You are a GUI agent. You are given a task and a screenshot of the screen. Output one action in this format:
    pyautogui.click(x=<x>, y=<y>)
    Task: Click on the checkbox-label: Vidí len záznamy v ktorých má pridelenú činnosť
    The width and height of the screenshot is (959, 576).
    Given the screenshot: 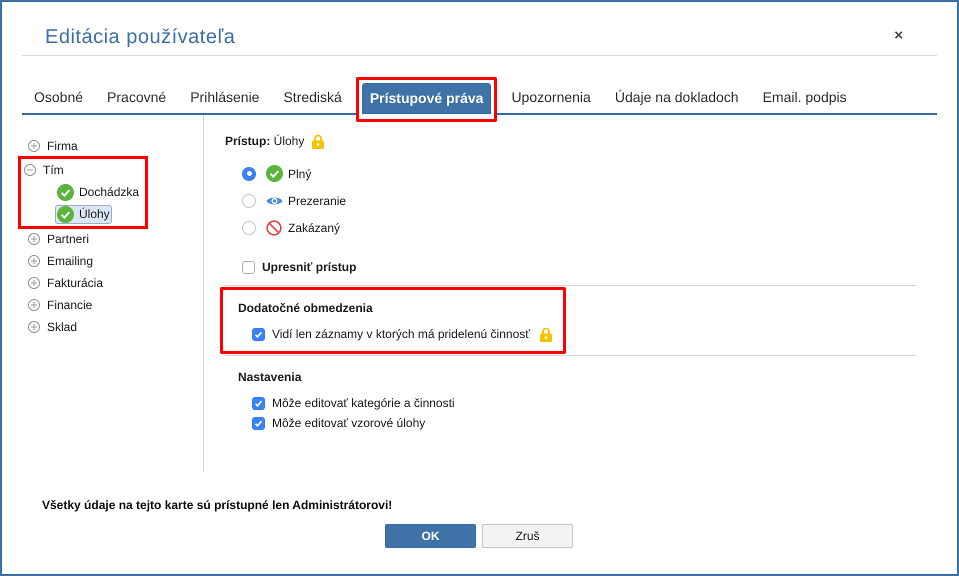 What is the action you would take?
    pyautogui.click(x=401, y=334)
    